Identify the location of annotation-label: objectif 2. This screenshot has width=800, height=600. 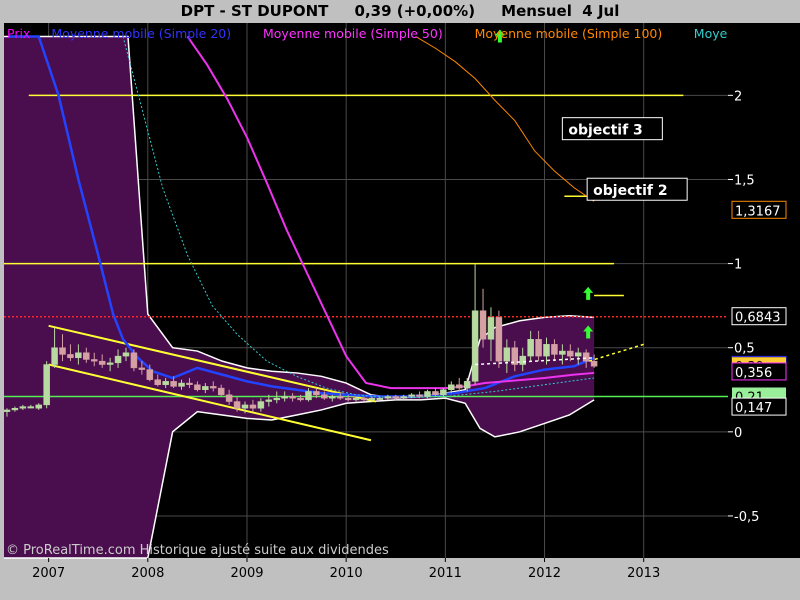
(630, 191).